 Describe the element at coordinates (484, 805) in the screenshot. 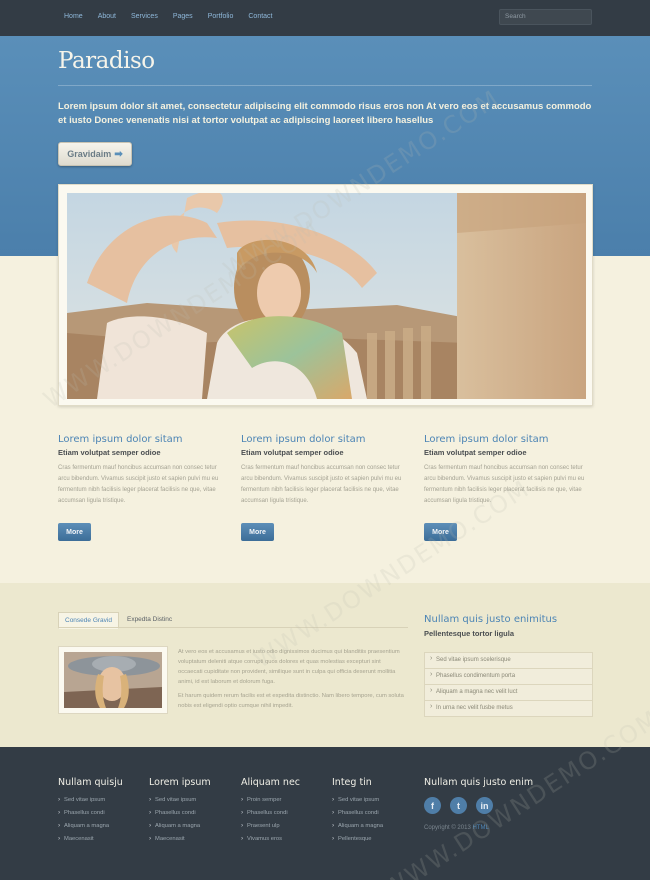

I see `linkedin-icon: in` at that location.